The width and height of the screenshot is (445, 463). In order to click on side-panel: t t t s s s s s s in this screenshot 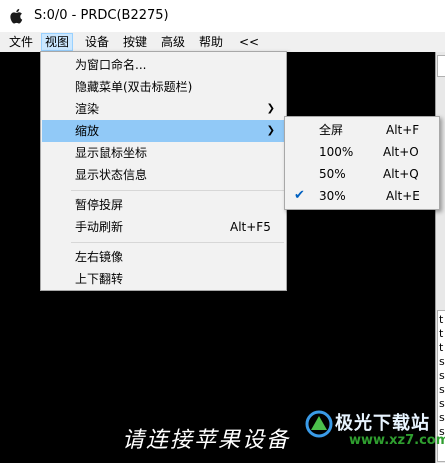, I will do `click(440, 257)`.